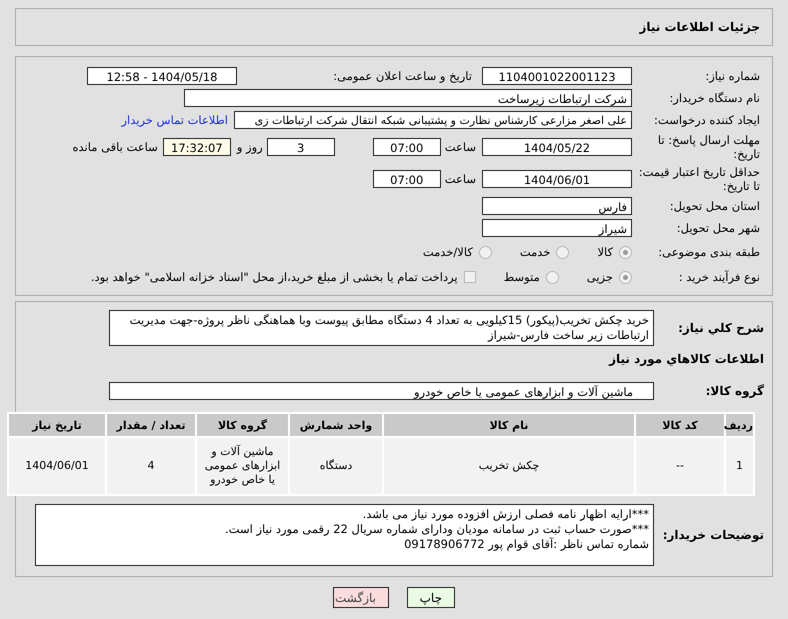 This screenshot has height=619, width=788. Describe the element at coordinates (336, 425) in the screenshot. I see `column-header: واحد شمارش` at that location.